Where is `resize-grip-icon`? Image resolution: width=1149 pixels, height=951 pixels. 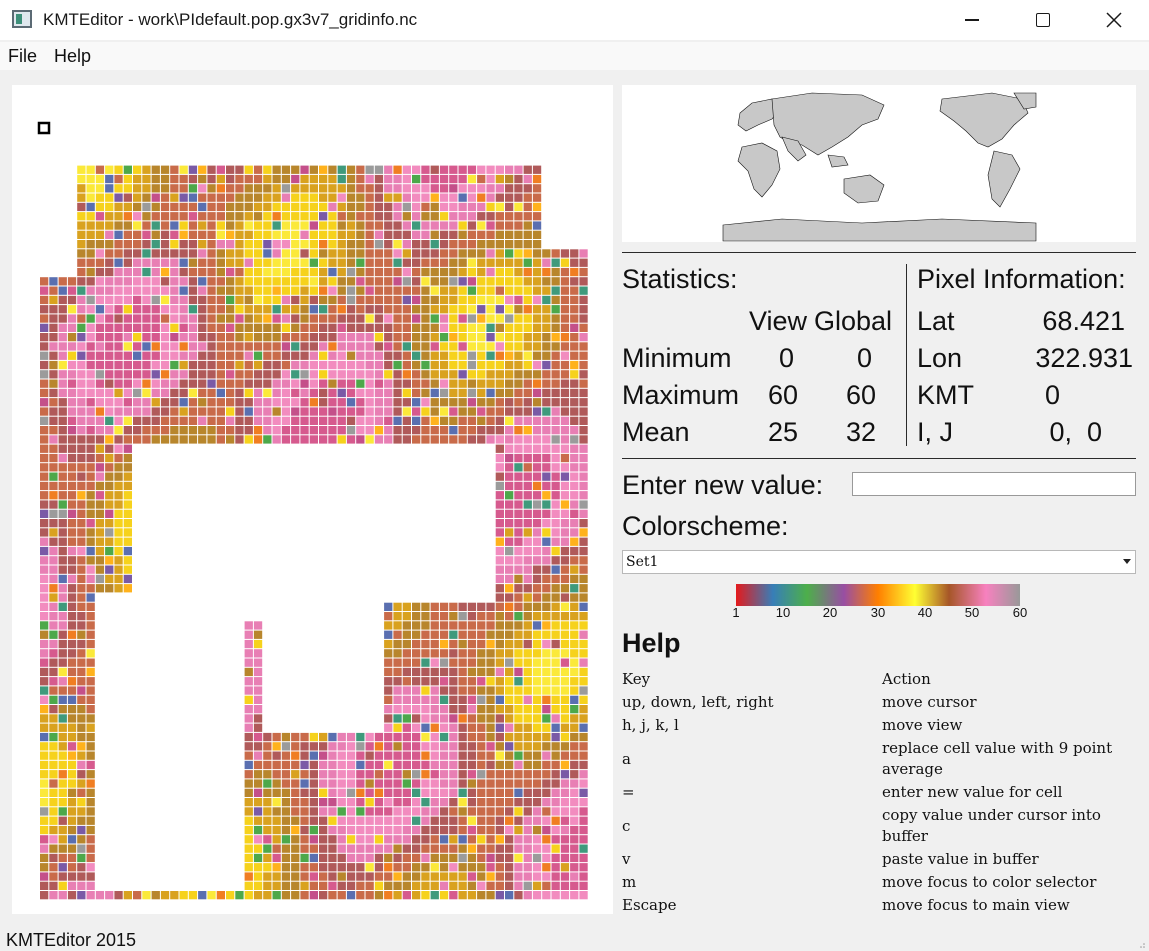
resize-grip-icon is located at coordinates (1141, 944).